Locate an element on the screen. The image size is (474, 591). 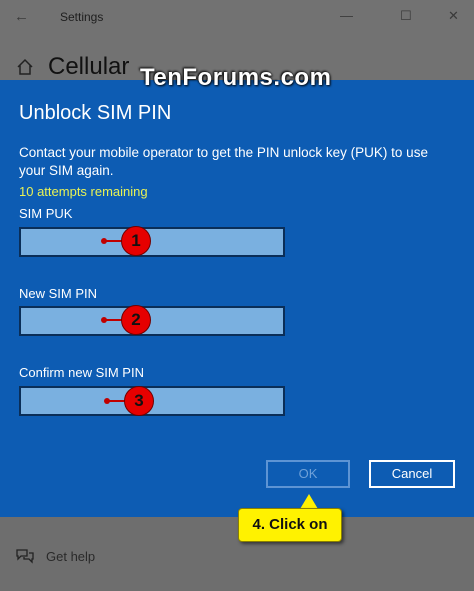
chat-bubbles-icon is located at coordinates (25, 556).